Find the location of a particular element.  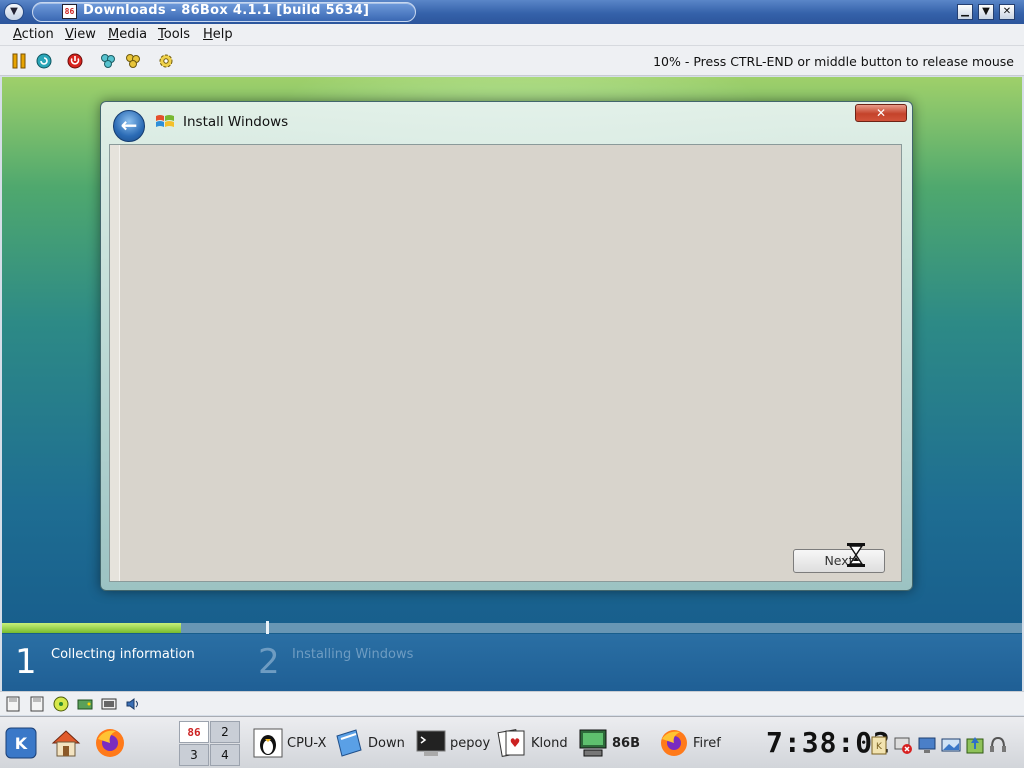

emulator-statusbar is located at coordinates (512, 703).